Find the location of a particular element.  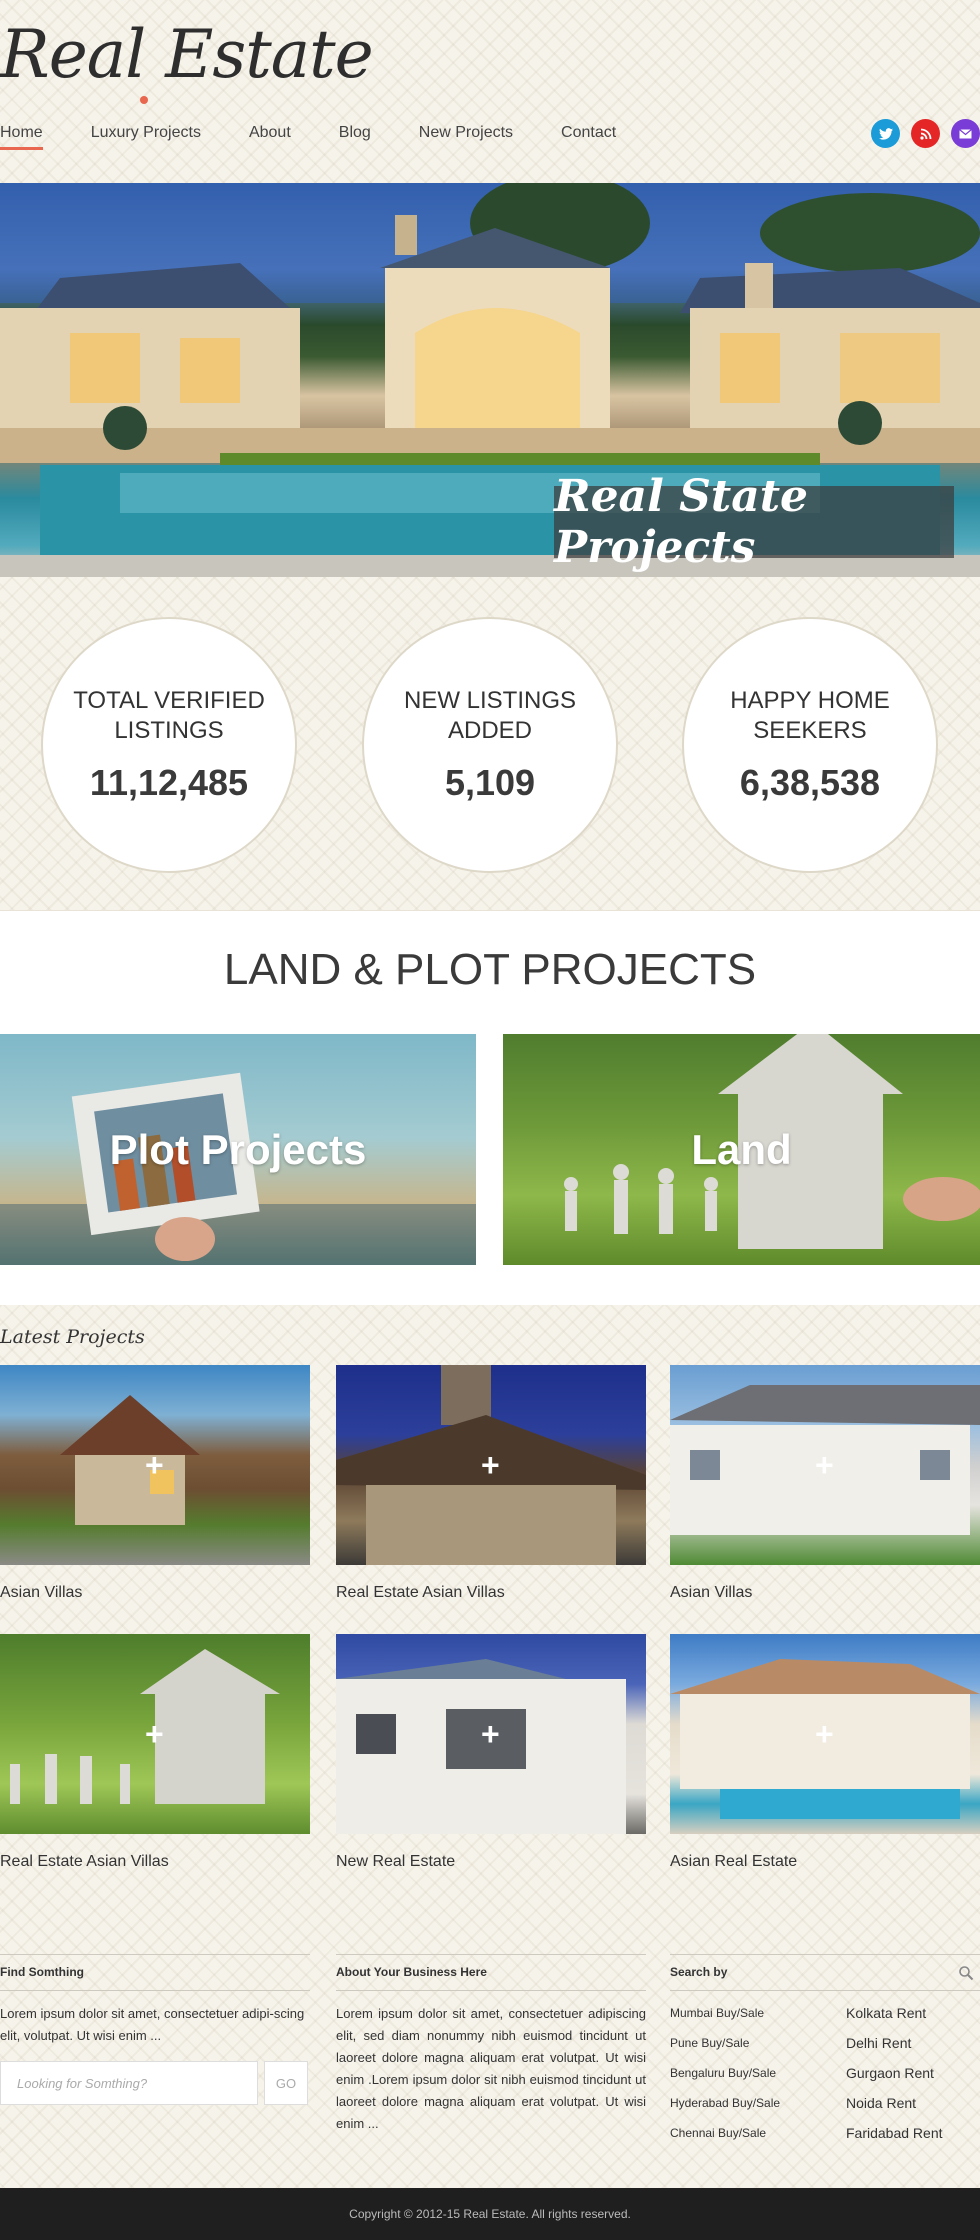

email-icon is located at coordinates (965, 133).